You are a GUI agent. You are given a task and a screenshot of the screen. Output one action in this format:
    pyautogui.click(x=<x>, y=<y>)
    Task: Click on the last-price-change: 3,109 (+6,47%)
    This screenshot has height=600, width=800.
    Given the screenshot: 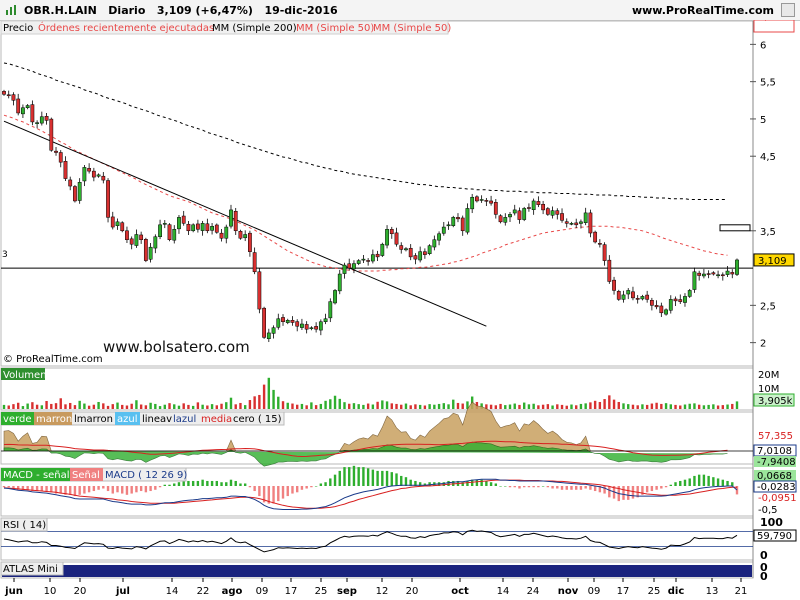 What is the action you would take?
    pyautogui.click(x=204, y=10)
    